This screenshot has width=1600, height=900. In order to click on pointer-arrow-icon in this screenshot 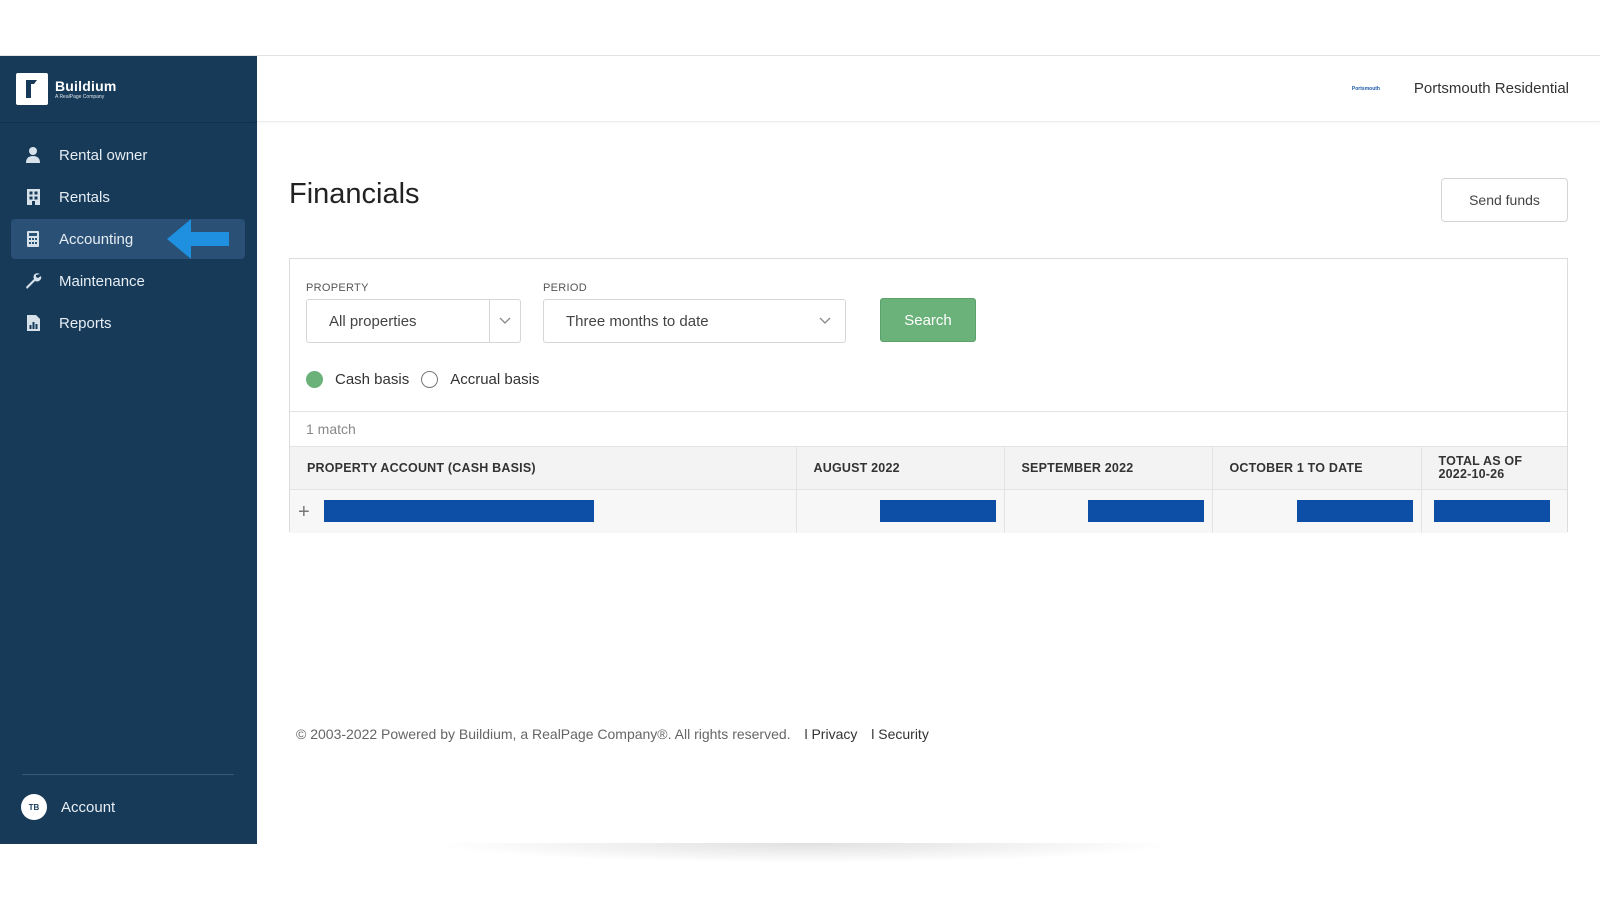, I will do `click(198, 241)`.